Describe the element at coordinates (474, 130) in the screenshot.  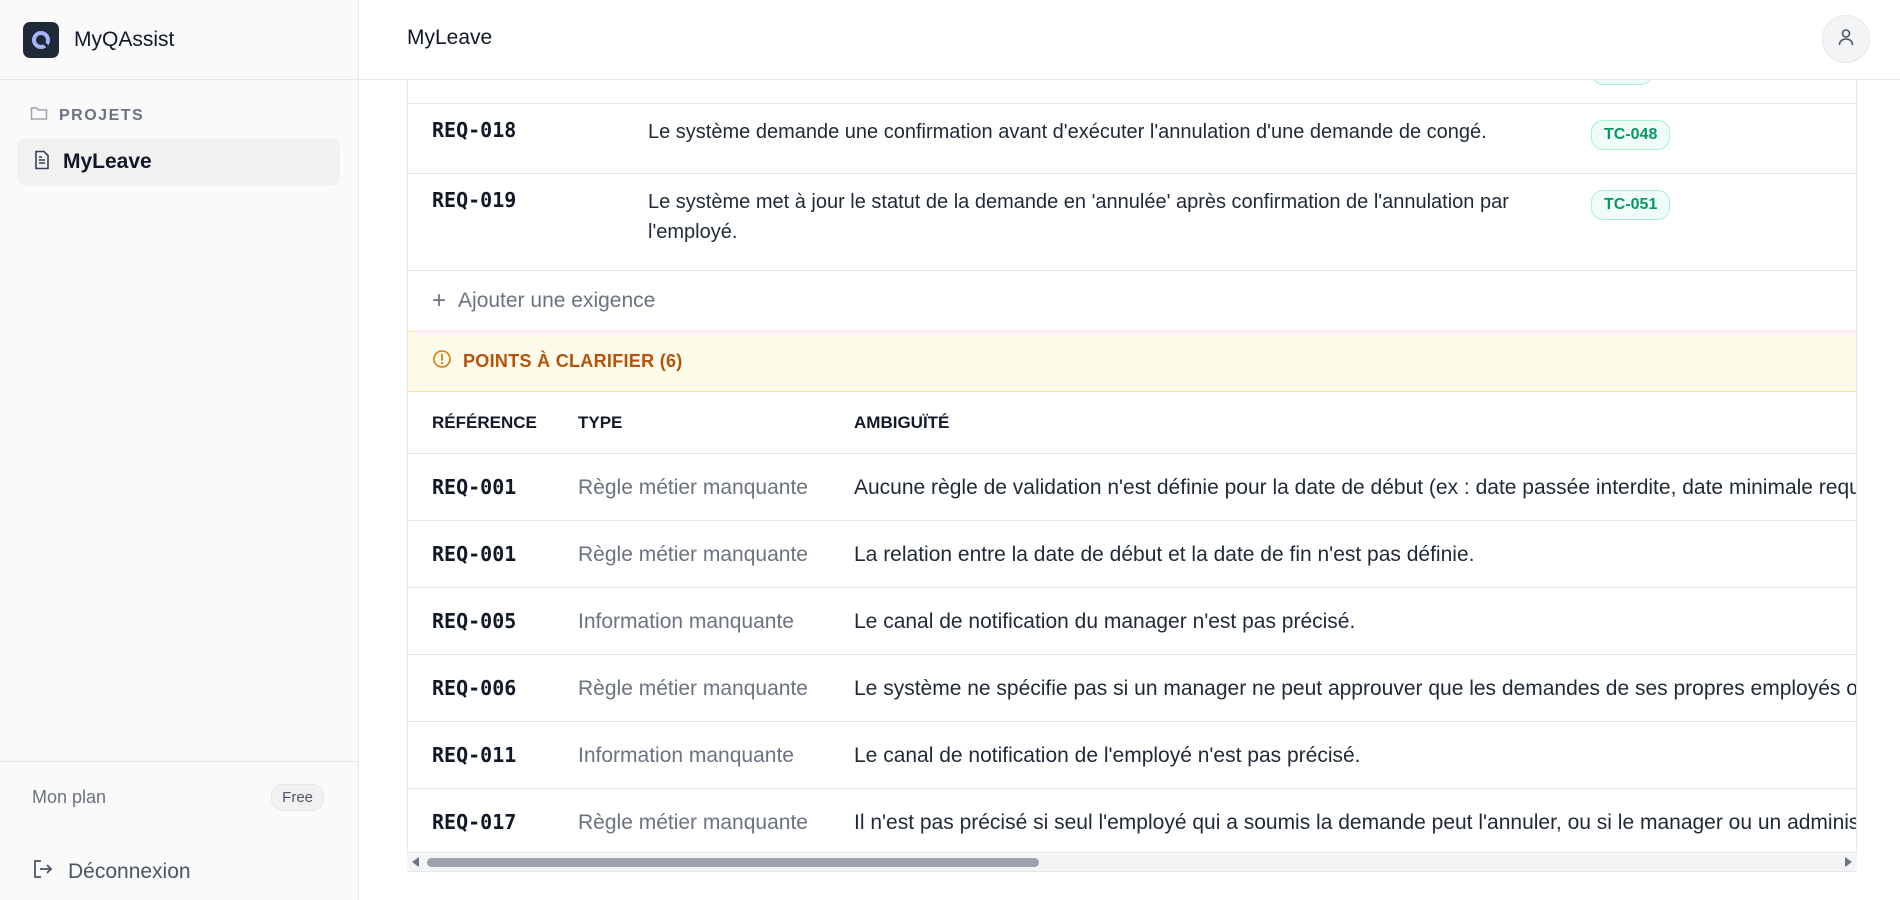
I see `requirement-id: REQ-018` at that location.